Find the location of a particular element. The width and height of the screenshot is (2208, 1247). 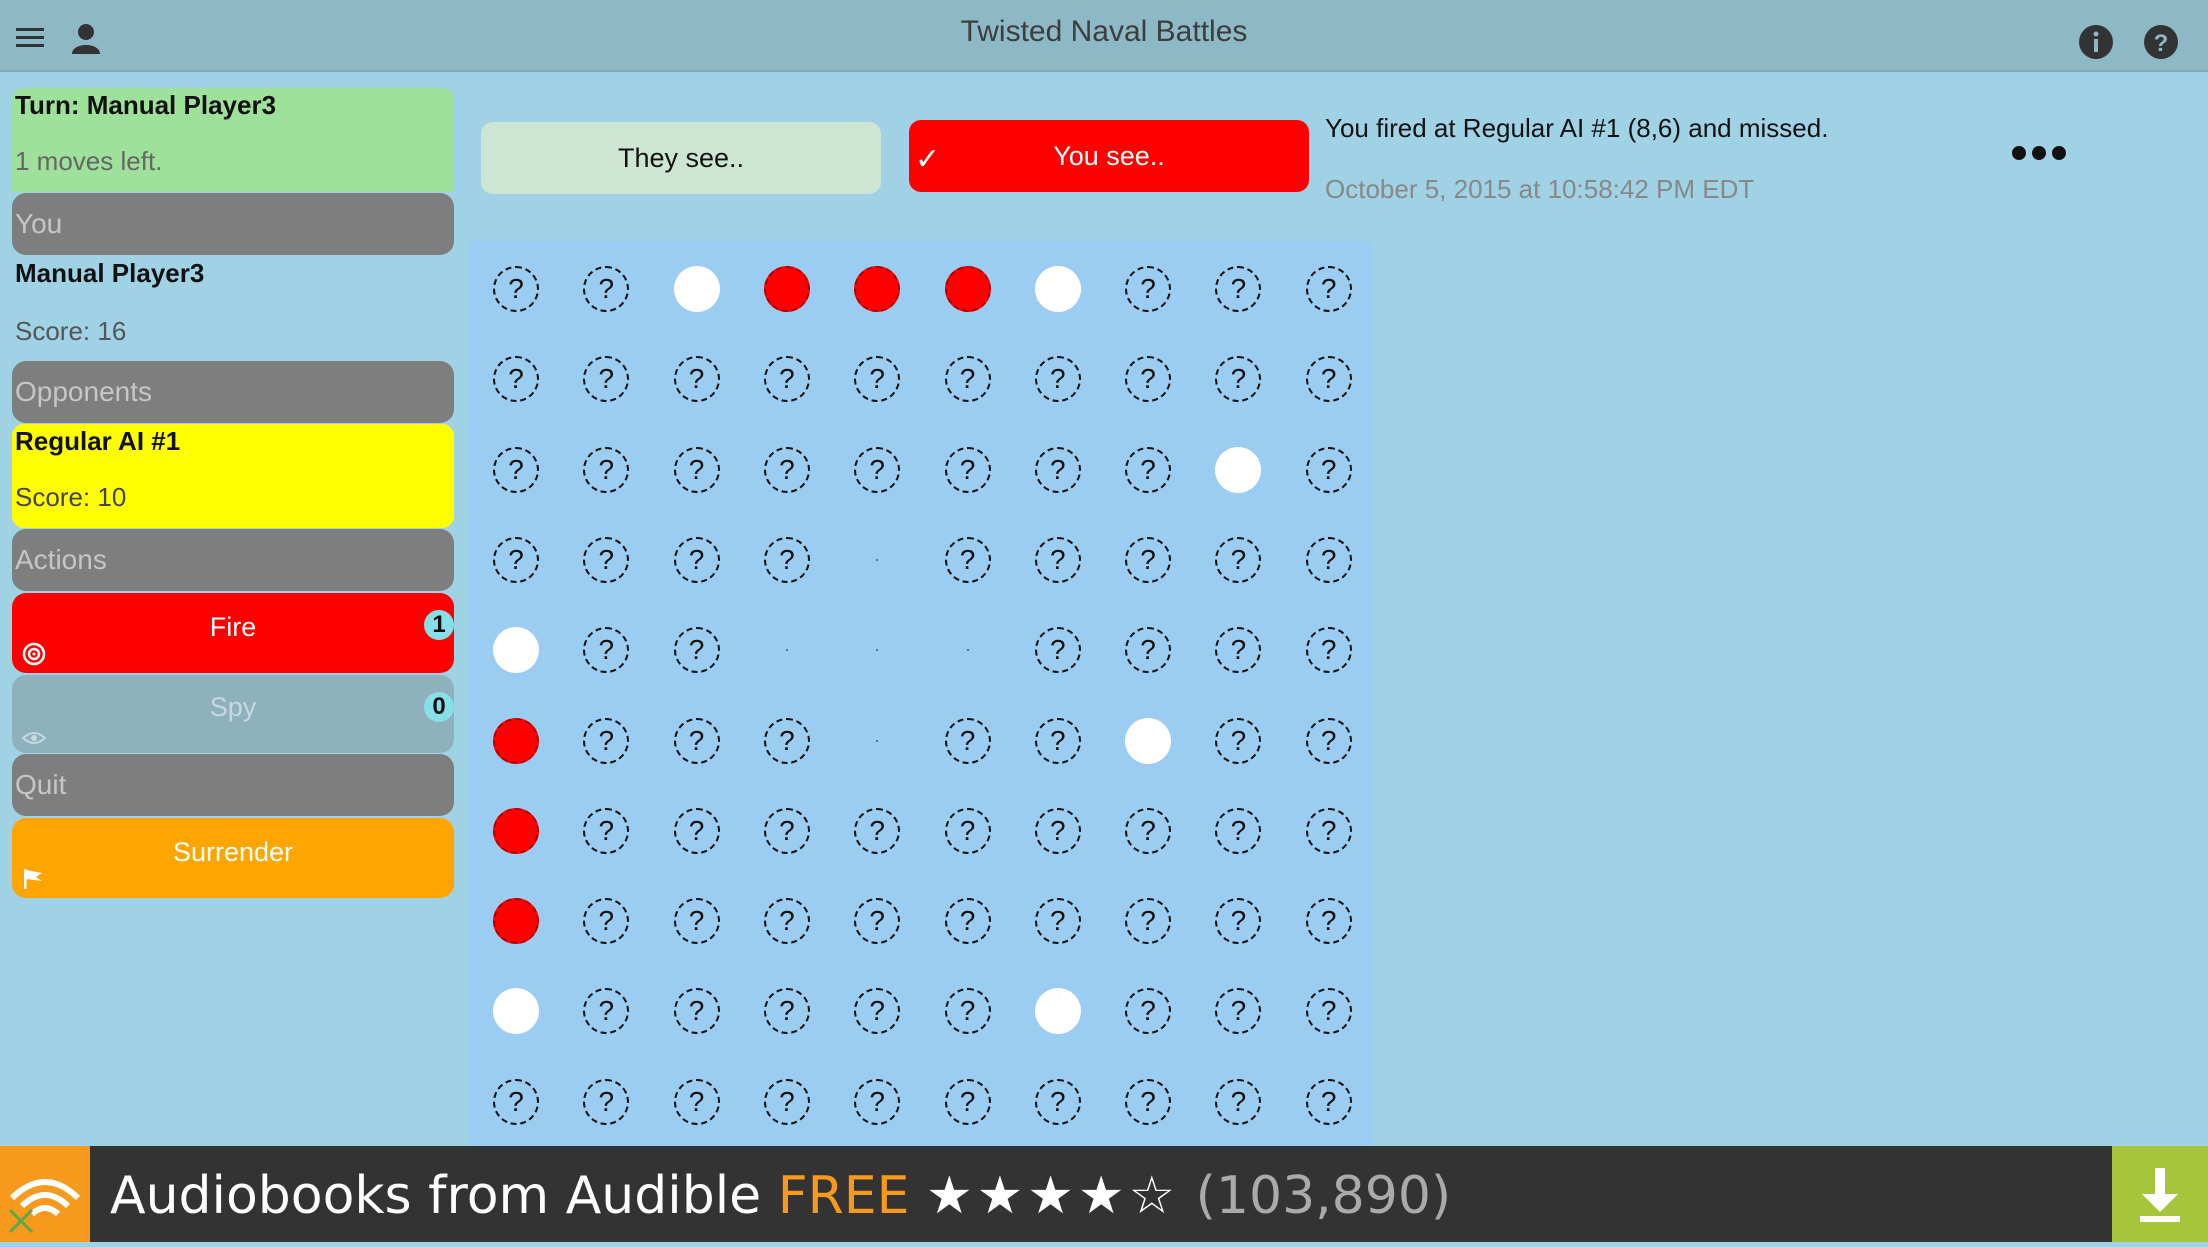

spy-button: Spy 0 is located at coordinates (233, 714).